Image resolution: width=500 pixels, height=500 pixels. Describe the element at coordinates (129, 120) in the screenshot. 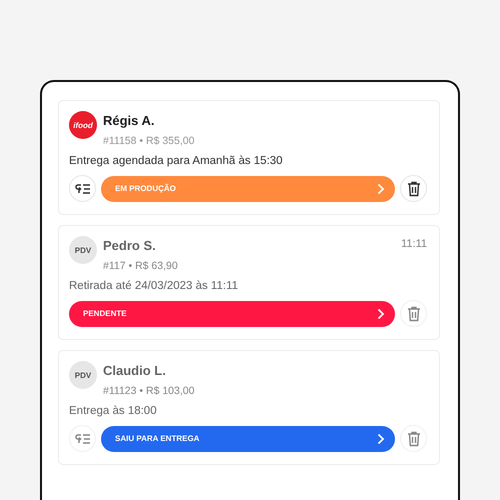

I see `customer-name: Régis A.` at that location.